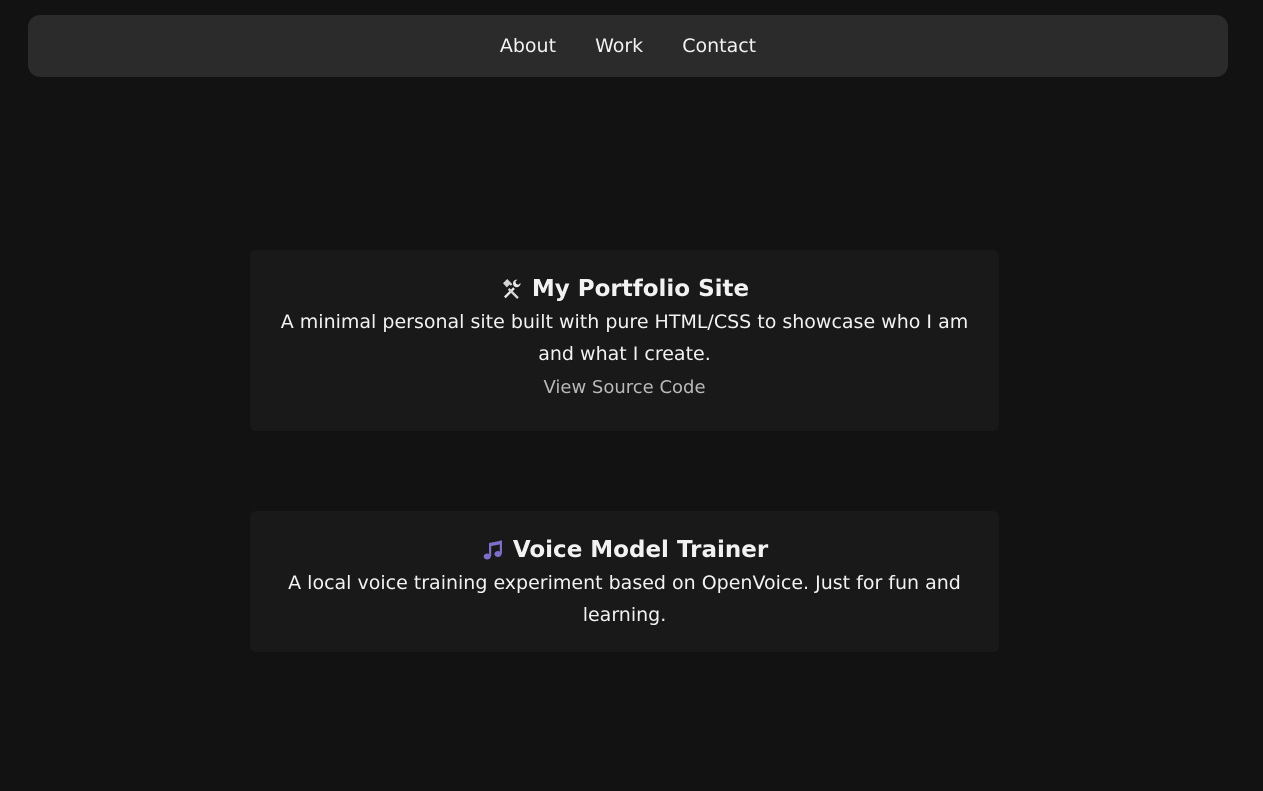 This screenshot has width=1263, height=791. What do you see at coordinates (719, 46) in the screenshot?
I see `nav-link-contact: Contact` at bounding box center [719, 46].